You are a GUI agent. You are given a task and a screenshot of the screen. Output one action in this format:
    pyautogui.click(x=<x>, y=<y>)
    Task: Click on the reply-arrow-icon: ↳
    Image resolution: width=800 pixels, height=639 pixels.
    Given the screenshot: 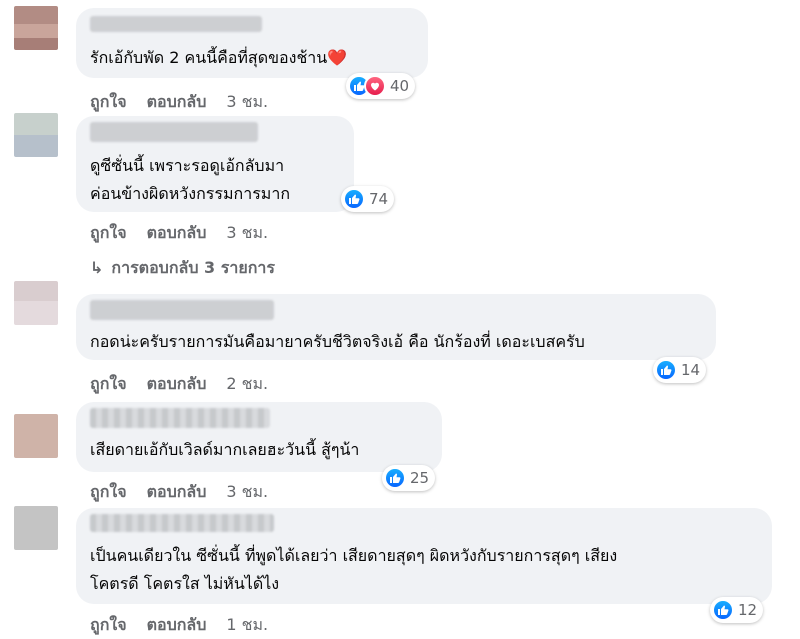 What is the action you would take?
    pyautogui.click(x=97, y=267)
    